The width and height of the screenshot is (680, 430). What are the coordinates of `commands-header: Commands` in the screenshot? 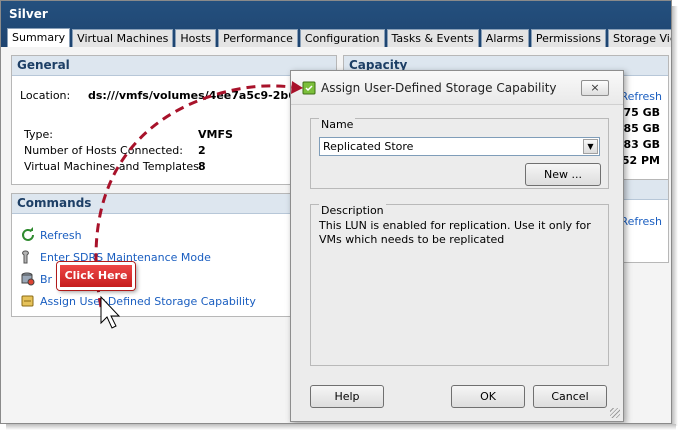 It's located at (174, 204).